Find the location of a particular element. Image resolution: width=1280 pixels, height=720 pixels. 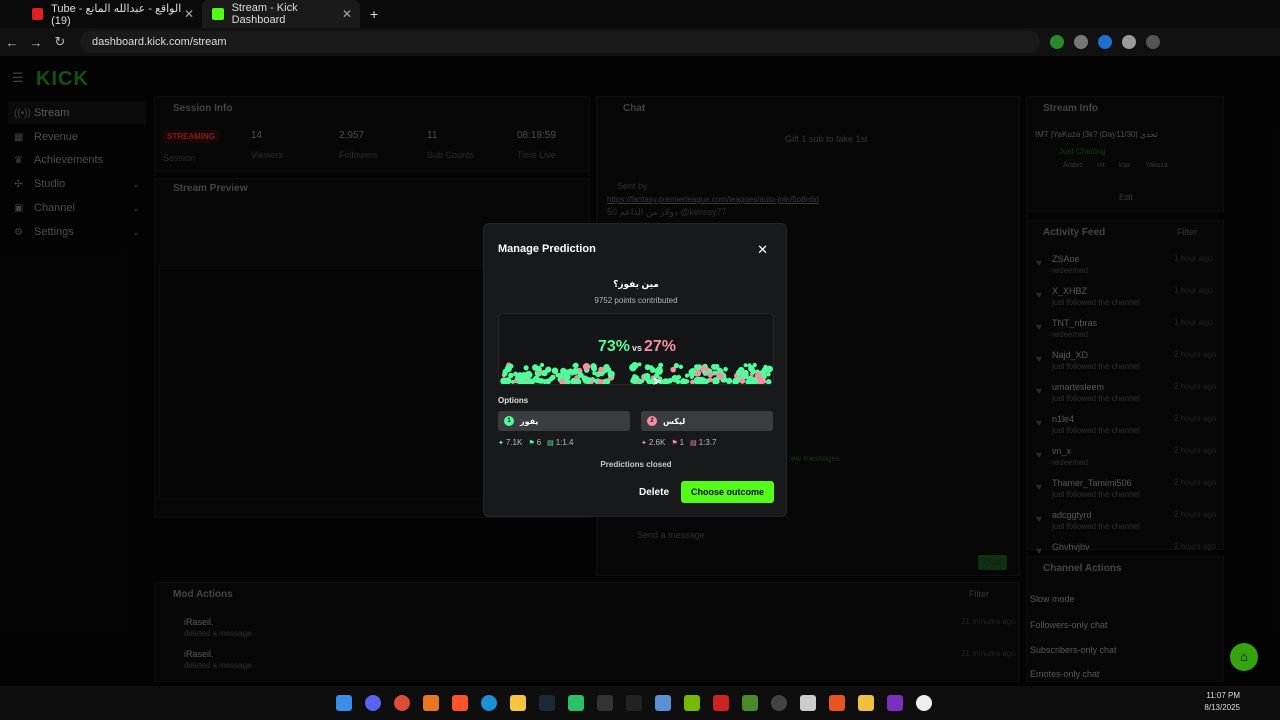

steam-icon is located at coordinates (547, 703).